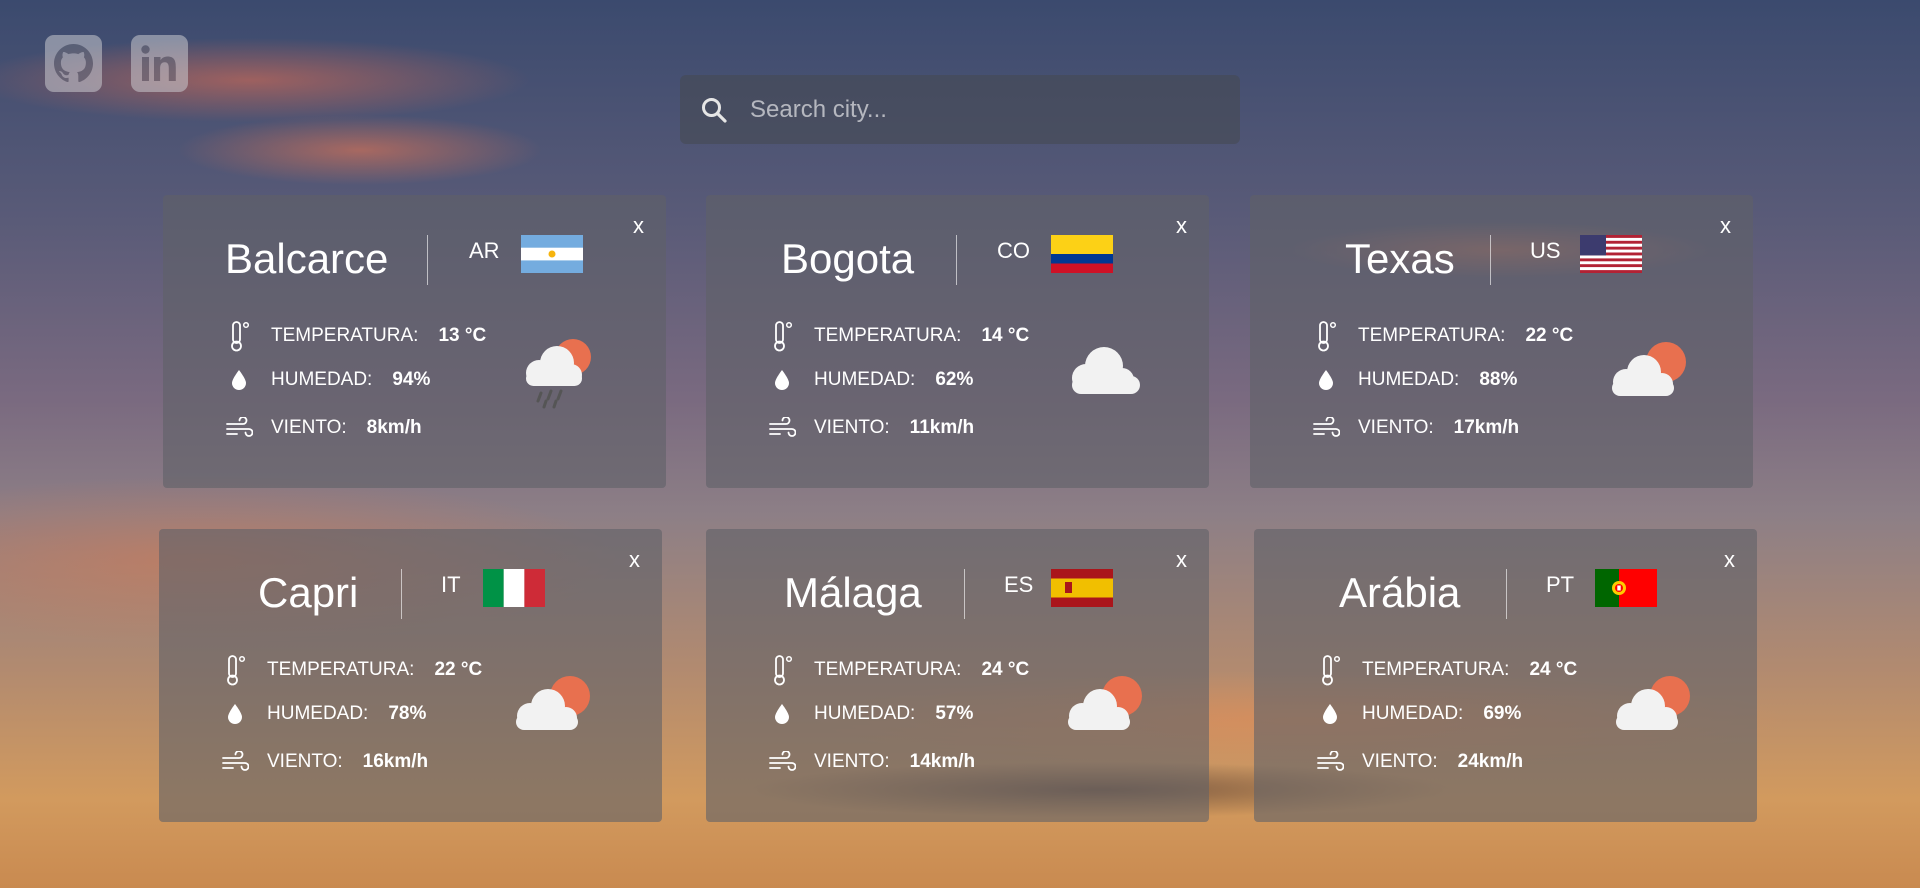 This screenshot has height=888, width=1920. I want to click on humidity-row: HUMEDAD: 88%, so click(1414, 380).